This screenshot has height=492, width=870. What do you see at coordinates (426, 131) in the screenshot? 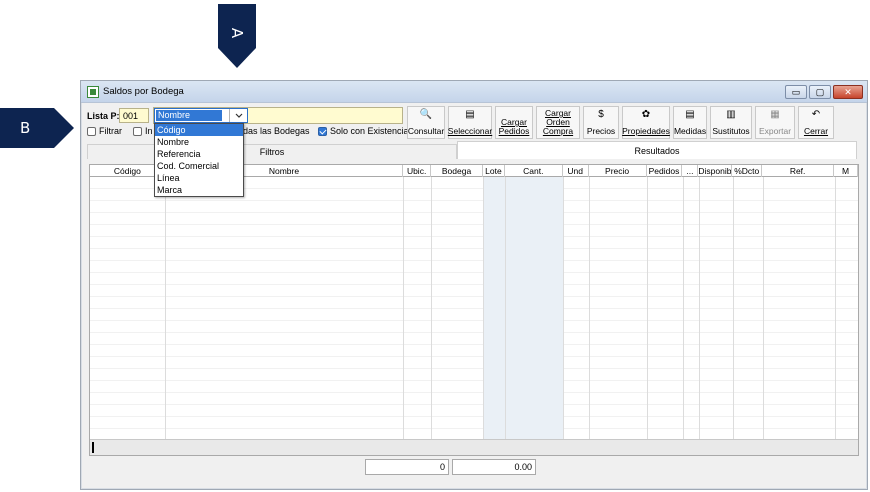
I see `toolbar-button-label: Consultar` at bounding box center [426, 131].